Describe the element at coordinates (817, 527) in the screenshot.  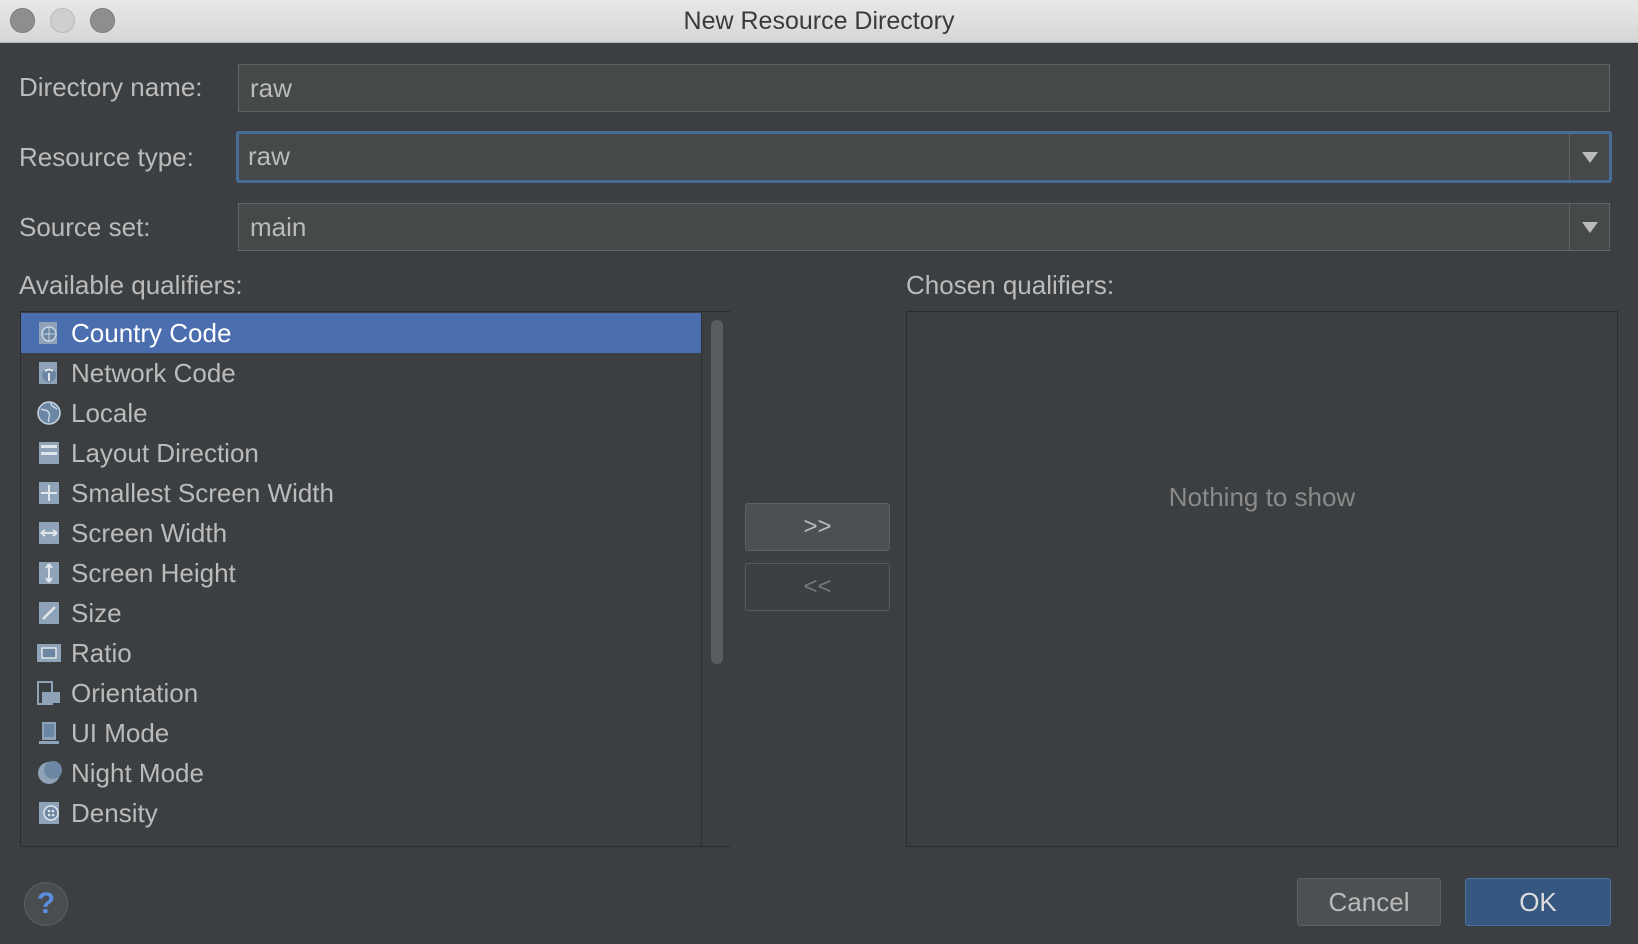
I see `add-qualifier-button: >>` at that location.